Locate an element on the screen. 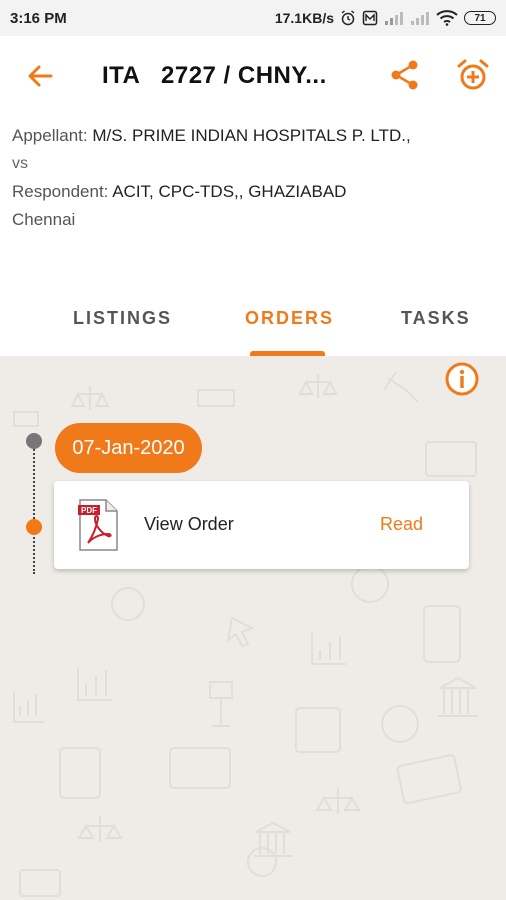 This screenshot has height=900, width=506. tab-bar: LISTINGS ORDERS TASKS is located at coordinates (253, 323).